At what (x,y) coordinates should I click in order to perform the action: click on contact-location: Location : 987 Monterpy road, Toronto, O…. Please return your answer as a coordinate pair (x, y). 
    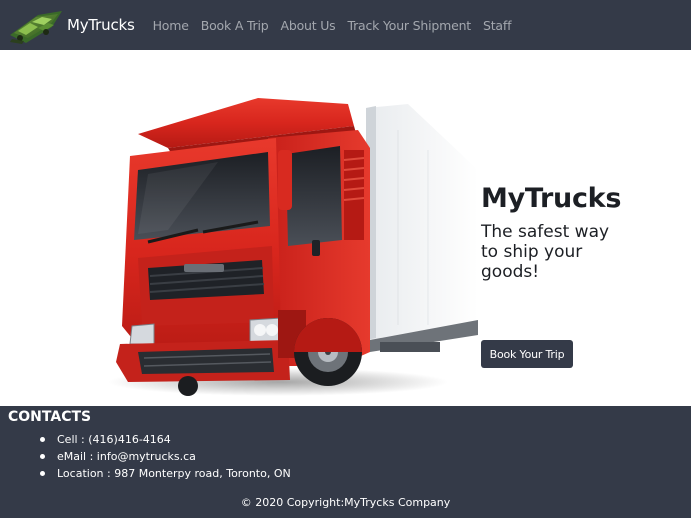
    Looking at the image, I should click on (165, 473).